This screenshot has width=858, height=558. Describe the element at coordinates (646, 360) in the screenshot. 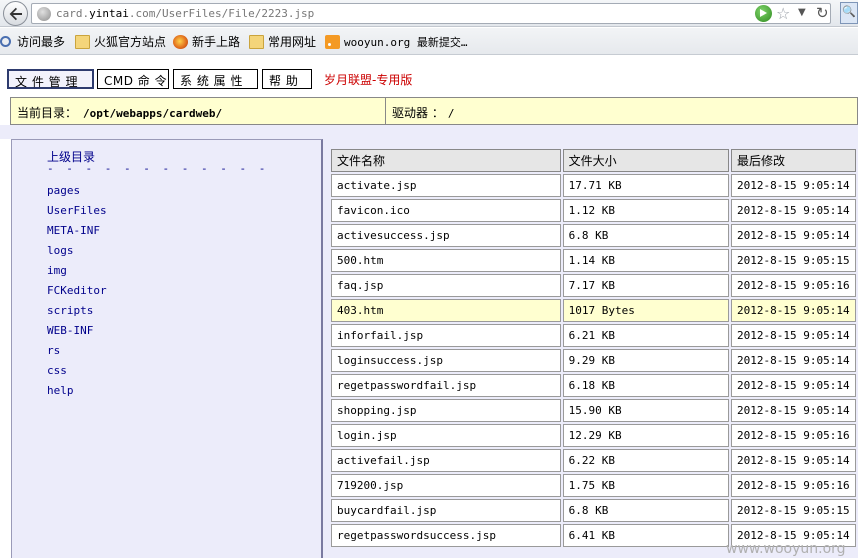

I see `file-size-cell: 9.29 KB` at that location.